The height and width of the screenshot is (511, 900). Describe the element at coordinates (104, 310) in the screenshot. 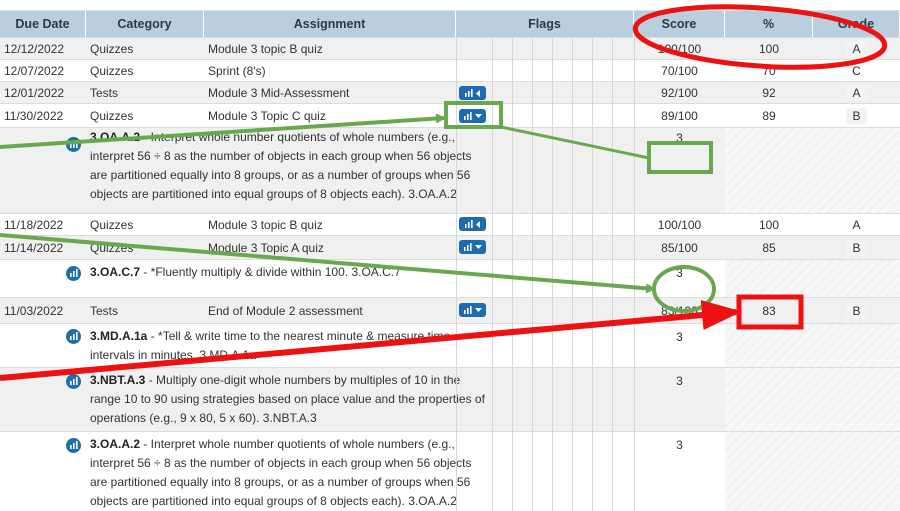

I see `category: Tests` at that location.